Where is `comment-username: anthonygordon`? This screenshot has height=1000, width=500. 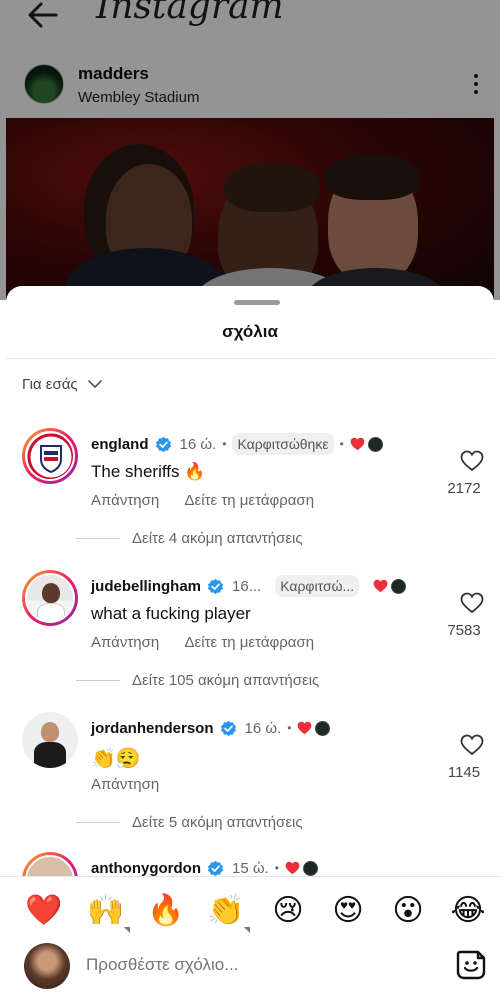 comment-username: anthonygordon is located at coordinates (146, 868).